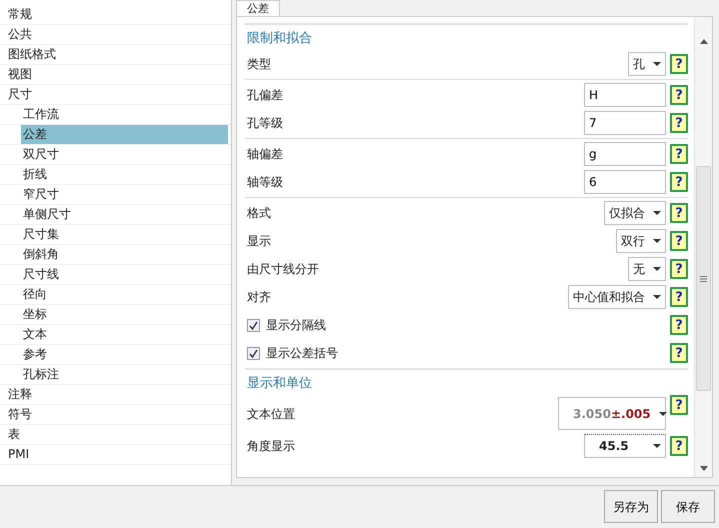 The image size is (719, 528). I want to click on scroll-thumb, so click(703, 278).